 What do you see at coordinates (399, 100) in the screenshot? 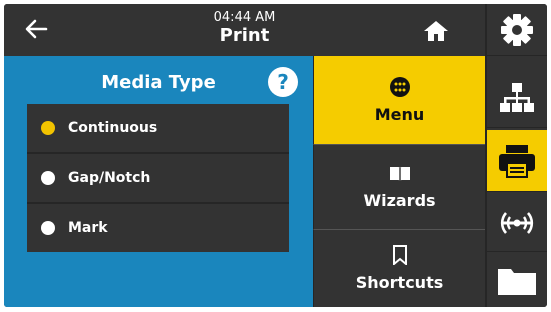
I see `menu-button: Menu` at bounding box center [399, 100].